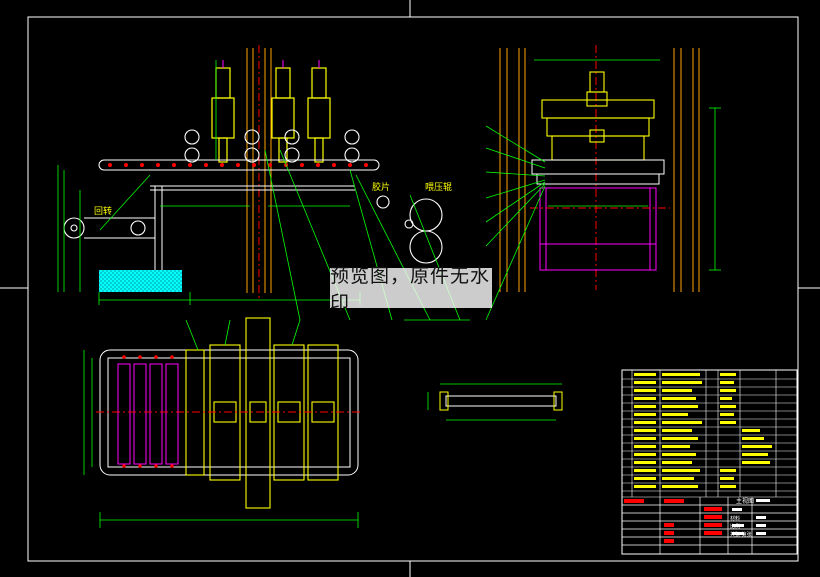 The image size is (820, 577). I want to click on label-feed-roller: 喂压辊, so click(438, 187).